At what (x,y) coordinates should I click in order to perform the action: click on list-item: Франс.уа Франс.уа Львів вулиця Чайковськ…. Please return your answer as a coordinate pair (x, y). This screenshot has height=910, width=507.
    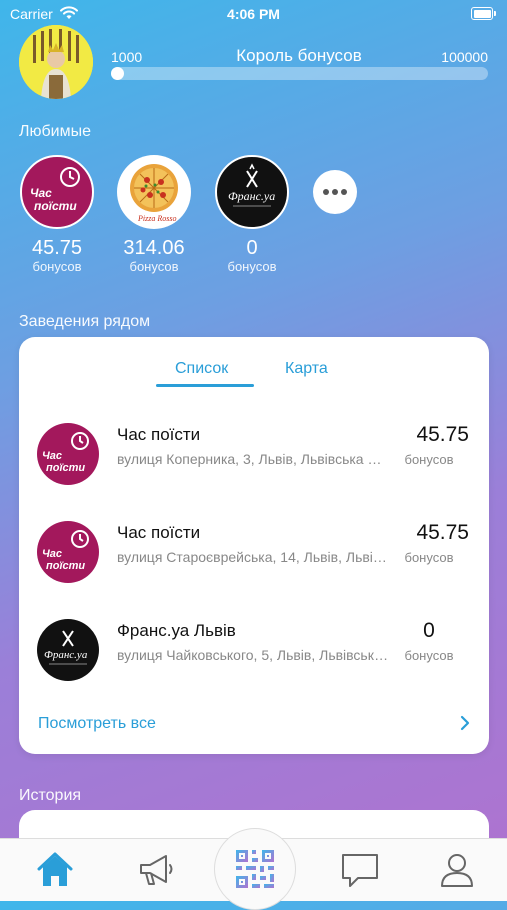
    Looking at the image, I should click on (254, 653).